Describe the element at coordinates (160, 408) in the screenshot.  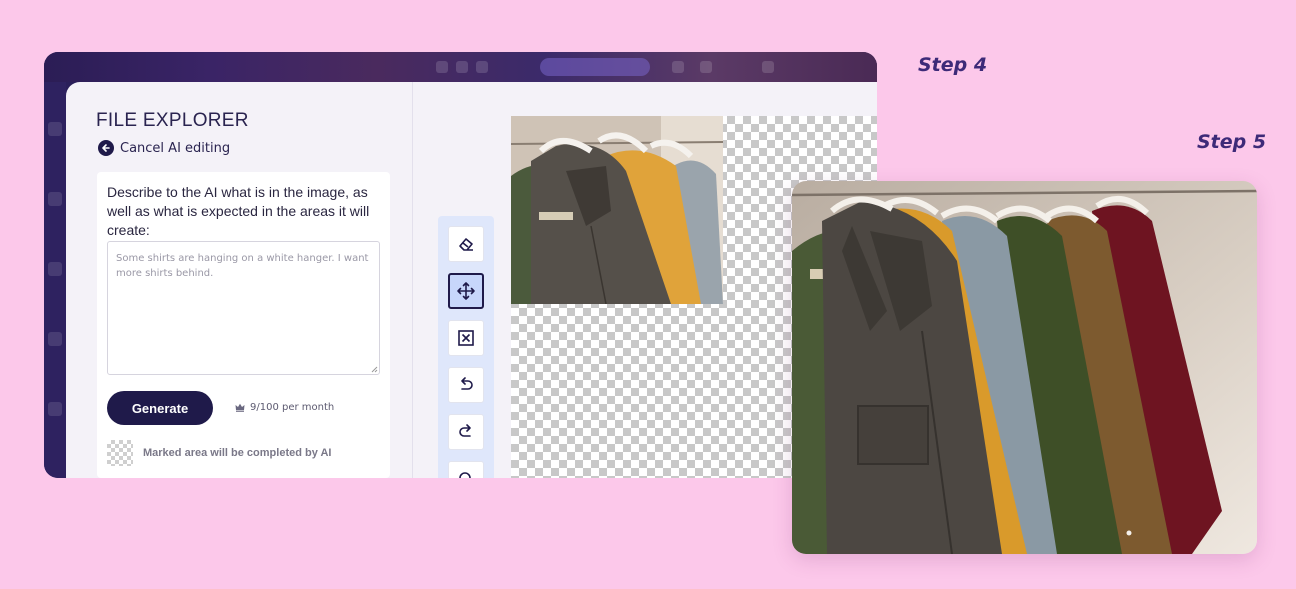
I see `generate-button: Generate` at that location.